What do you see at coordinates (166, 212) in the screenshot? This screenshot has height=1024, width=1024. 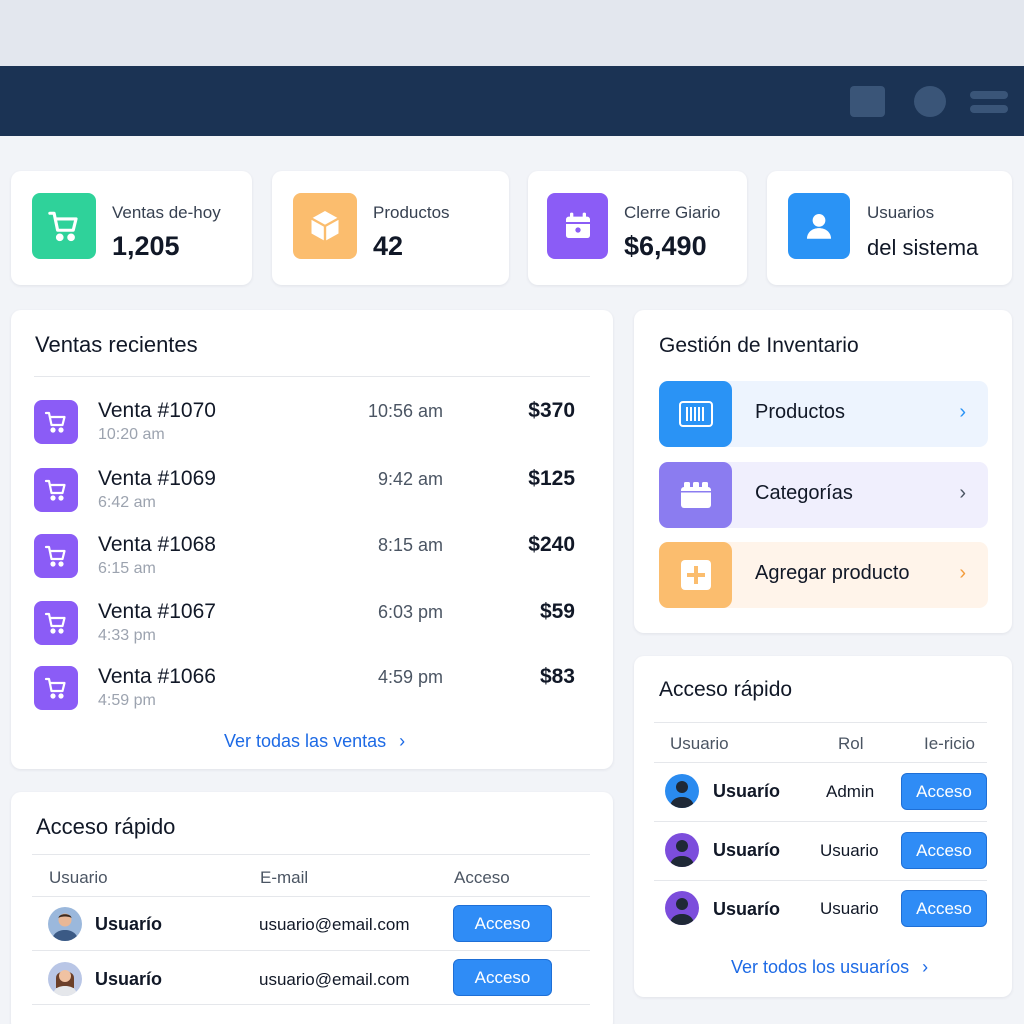 I see `stat-label: Ventas de-hoy` at bounding box center [166, 212].